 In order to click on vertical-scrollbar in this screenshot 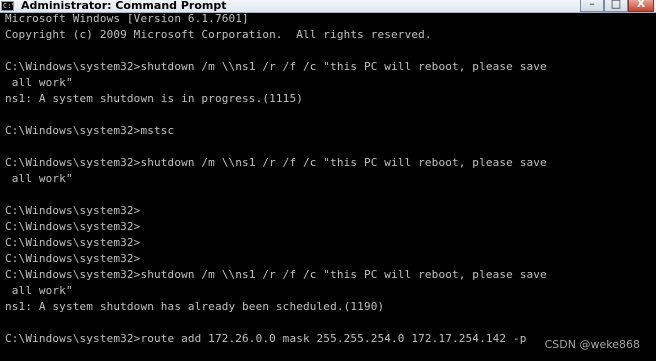, I will do `click(649, 187)`.